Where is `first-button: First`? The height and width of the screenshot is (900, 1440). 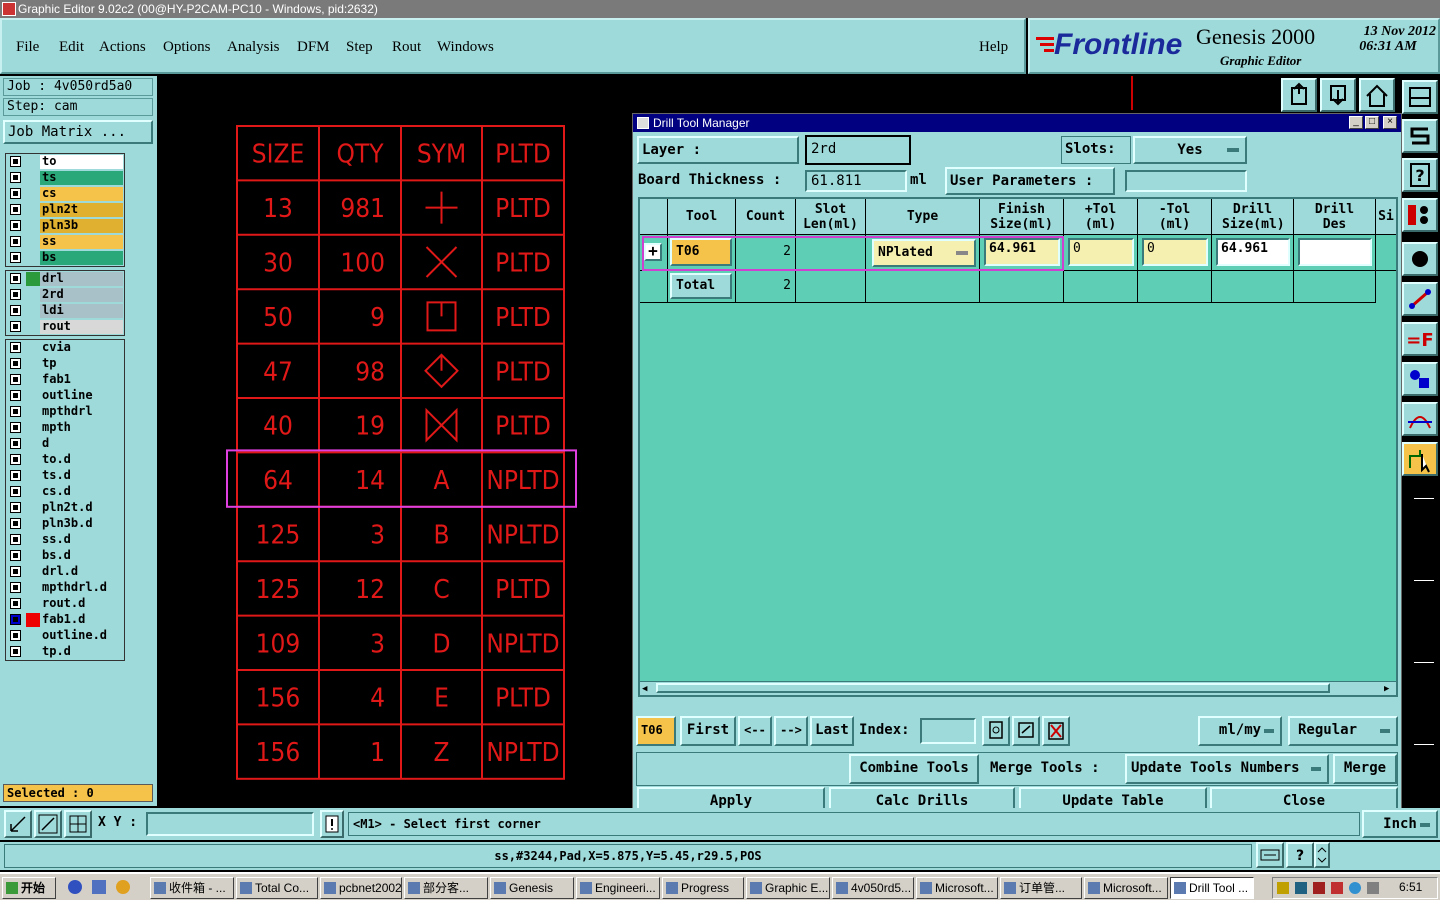 first-button: First is located at coordinates (708, 731).